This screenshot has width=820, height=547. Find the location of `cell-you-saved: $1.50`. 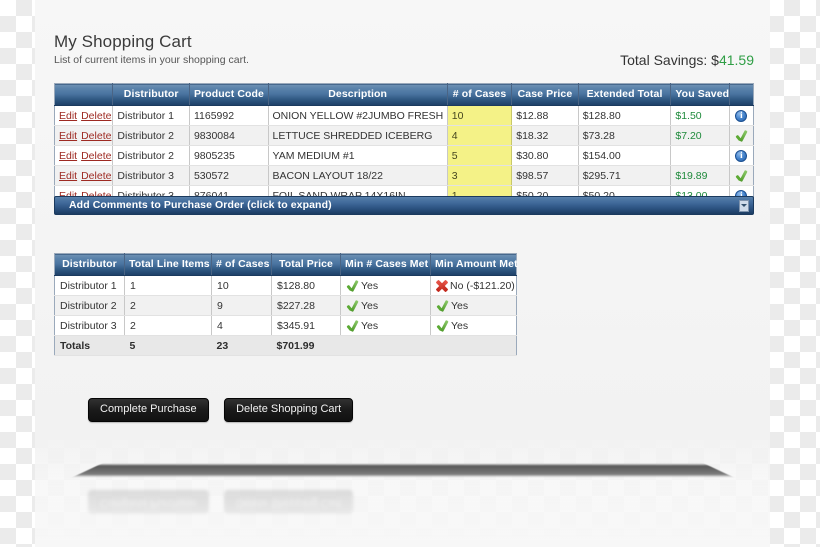

cell-you-saved: $1.50 is located at coordinates (700, 115).